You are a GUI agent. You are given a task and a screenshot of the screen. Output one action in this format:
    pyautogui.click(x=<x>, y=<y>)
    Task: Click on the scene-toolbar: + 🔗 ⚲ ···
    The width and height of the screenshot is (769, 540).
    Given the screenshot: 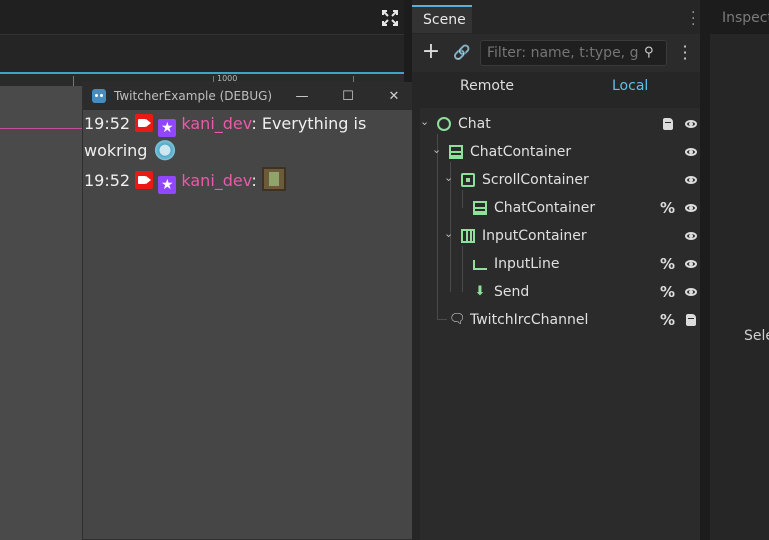 What is the action you would take?
    pyautogui.click(x=556, y=53)
    